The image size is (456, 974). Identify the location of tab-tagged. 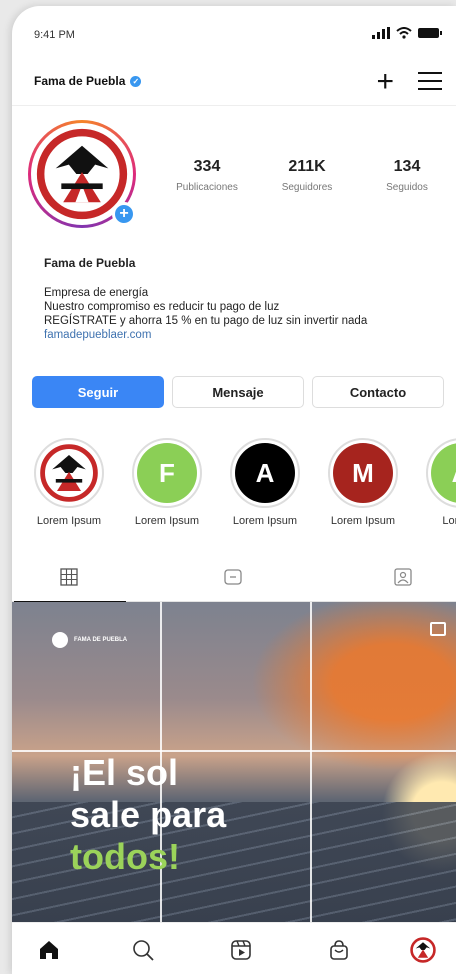
(404, 578).